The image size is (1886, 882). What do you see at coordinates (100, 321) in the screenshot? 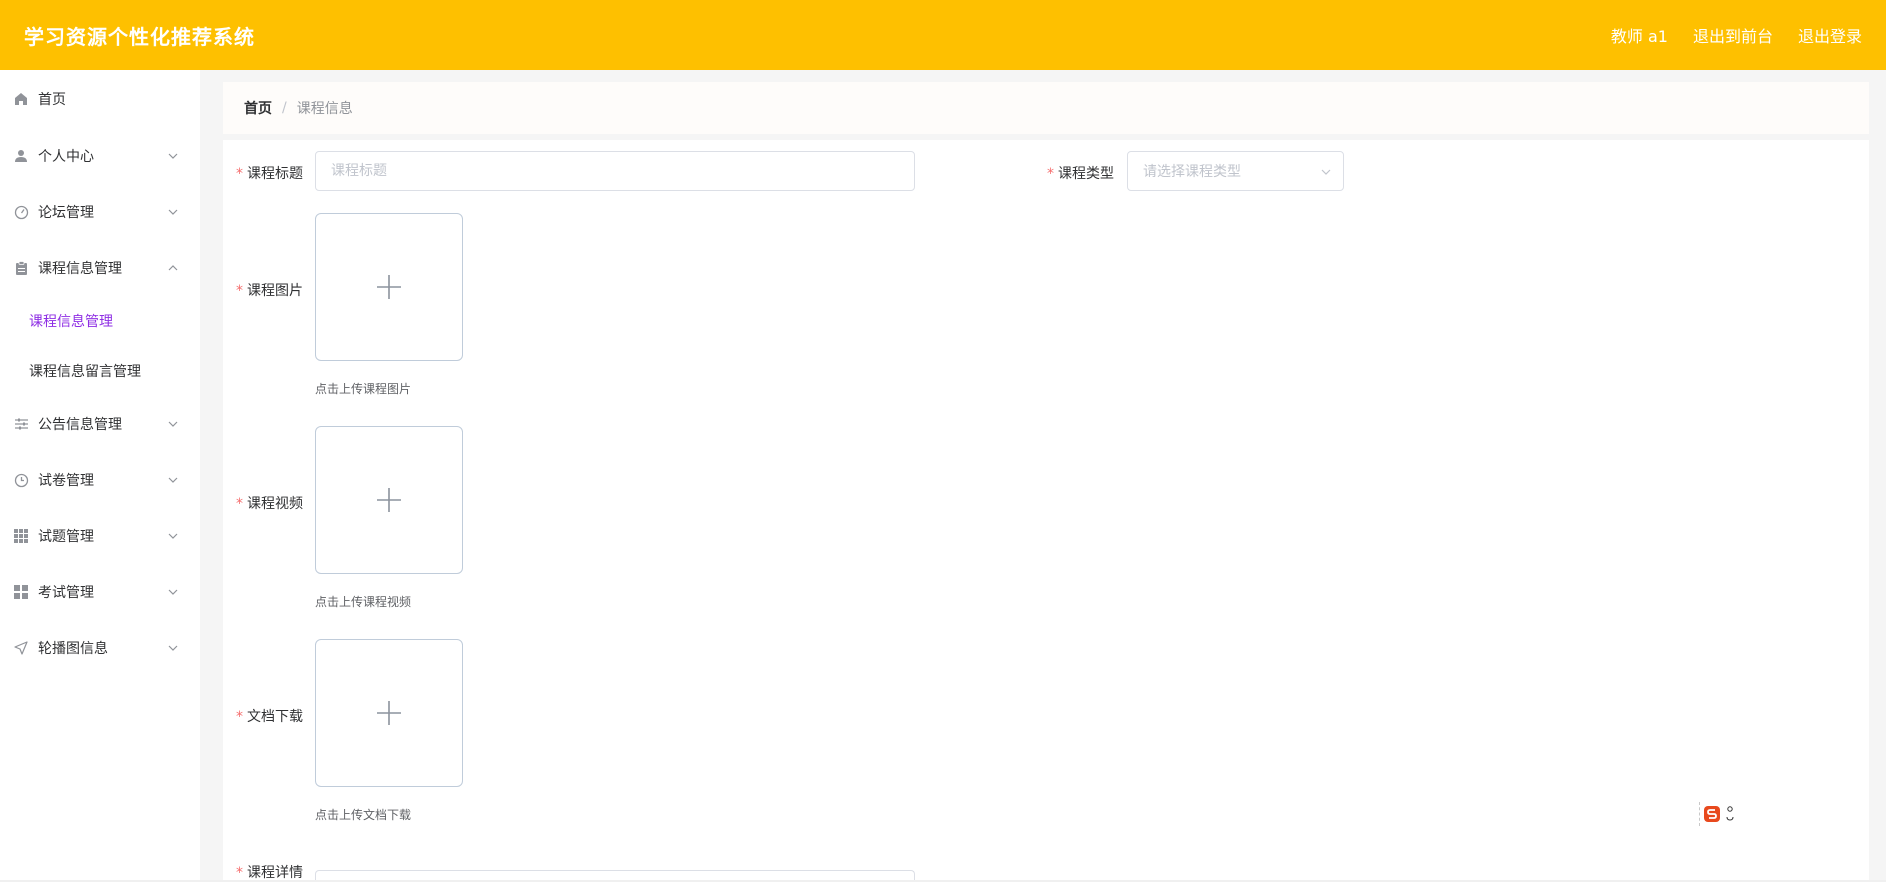
I see `submenu-item-course-info: 课程信息管理` at bounding box center [100, 321].